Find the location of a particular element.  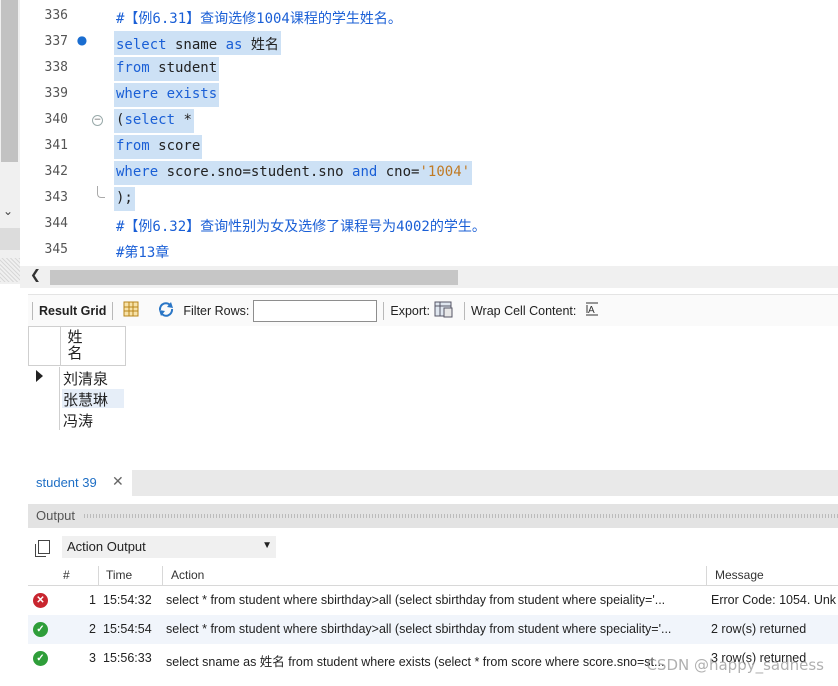

grid-cell: 刘清泉 is located at coordinates (85, 378).